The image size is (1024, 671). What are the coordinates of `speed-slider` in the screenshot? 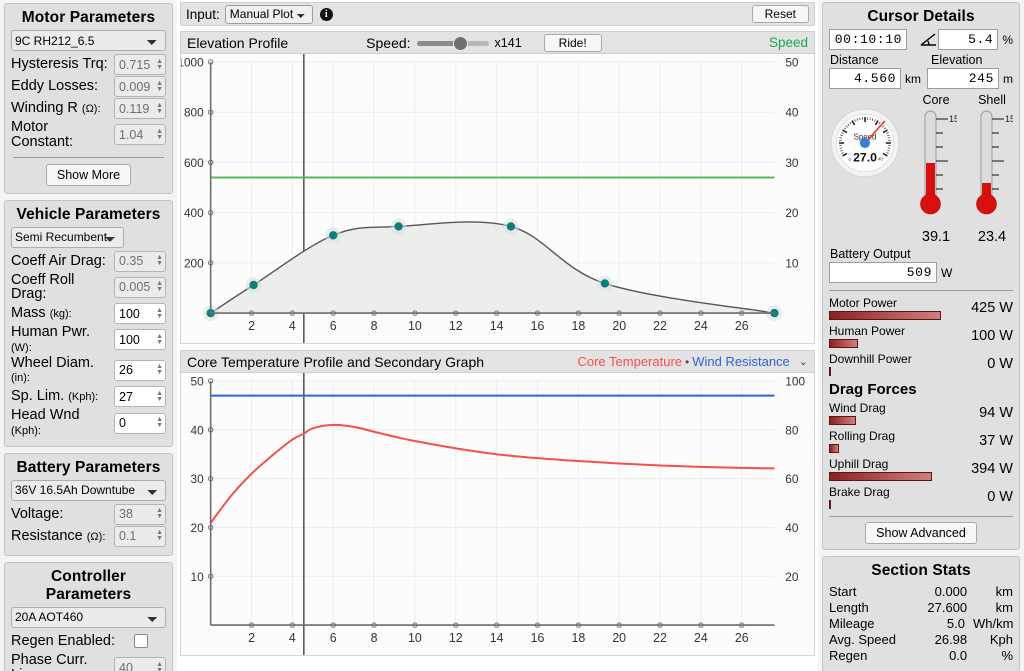 It's located at (452, 43).